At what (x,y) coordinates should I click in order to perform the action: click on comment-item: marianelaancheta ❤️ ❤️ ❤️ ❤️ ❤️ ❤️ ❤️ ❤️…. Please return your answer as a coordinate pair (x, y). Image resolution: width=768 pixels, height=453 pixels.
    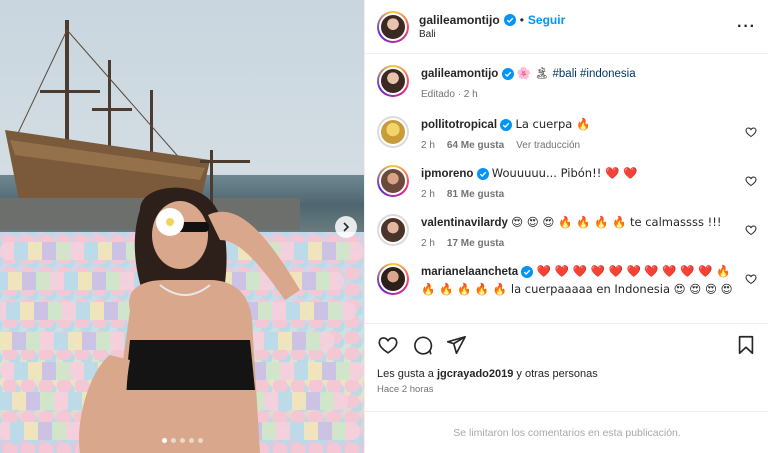
    Looking at the image, I should click on (567, 281).